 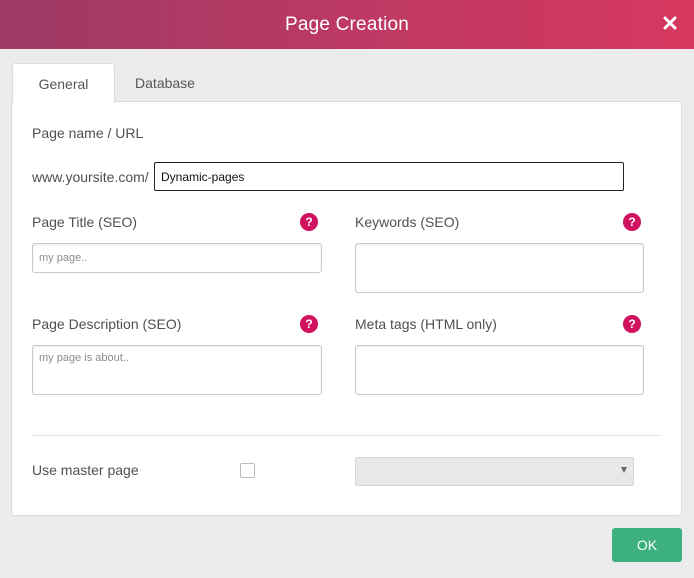 I want to click on meta-tags-textarea, so click(x=499, y=370).